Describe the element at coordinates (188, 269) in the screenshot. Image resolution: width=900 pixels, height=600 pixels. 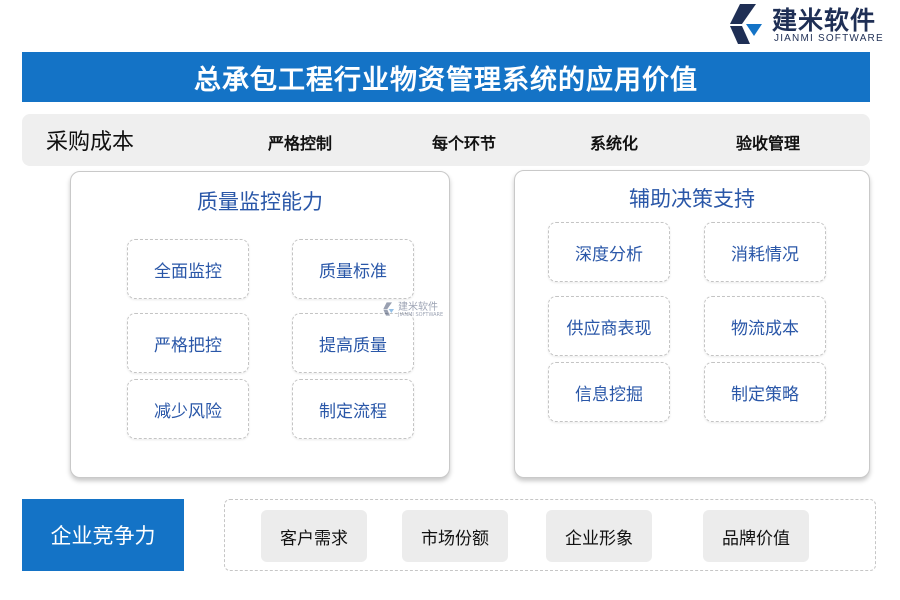
I see `quality-item: 全面监控` at that location.